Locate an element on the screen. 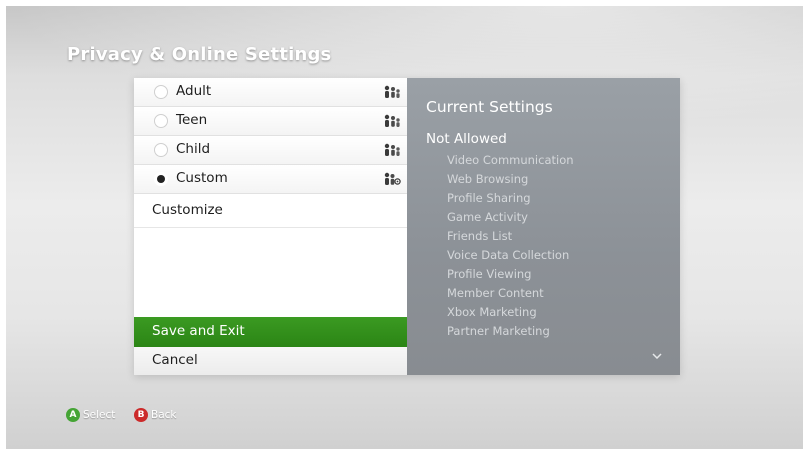  option-label: Teen is located at coordinates (192, 120).